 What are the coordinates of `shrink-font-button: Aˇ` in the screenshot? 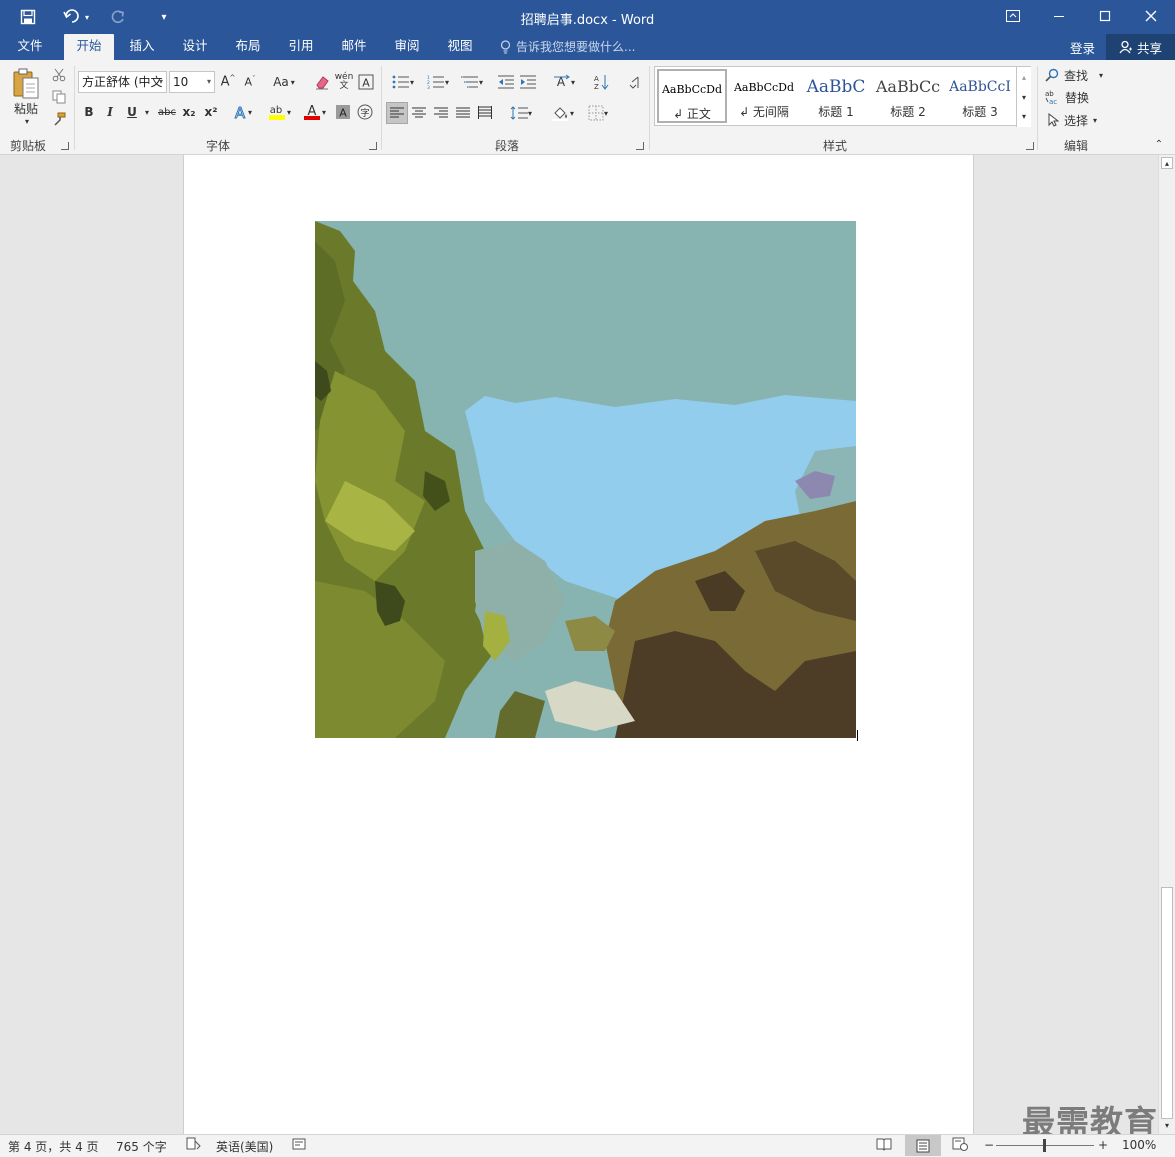 It's located at (250, 82).